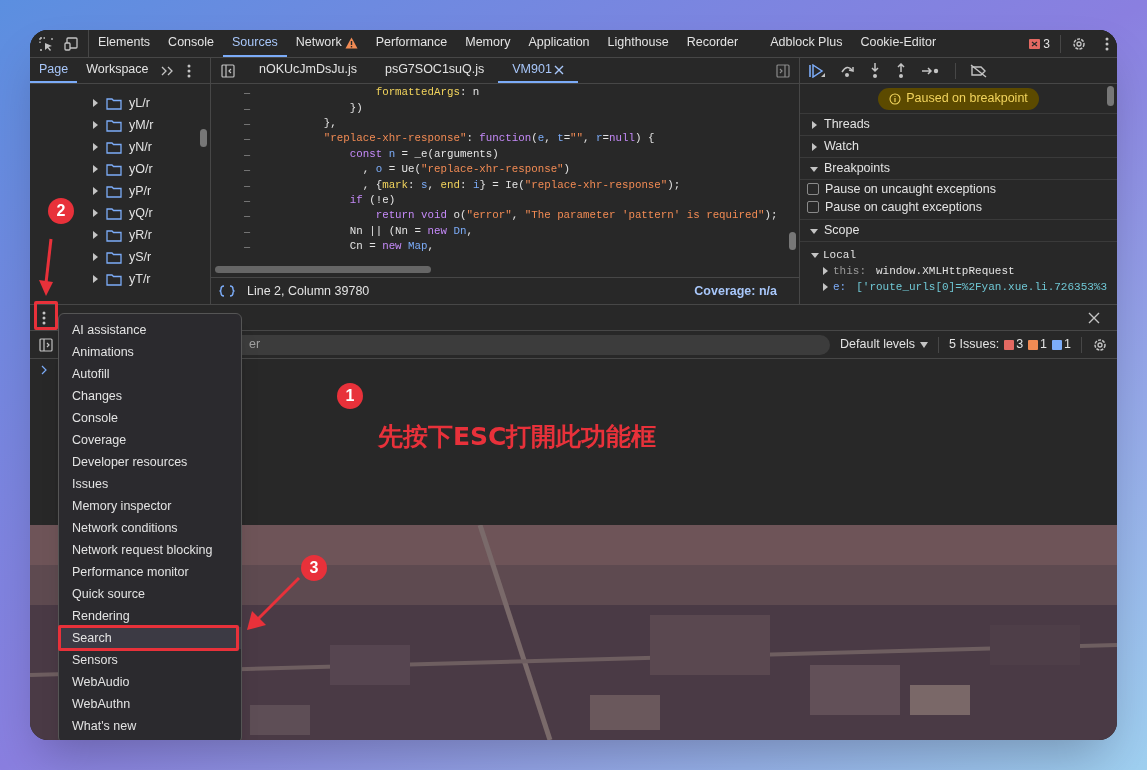 This screenshot has height=770, width=1147. What do you see at coordinates (150, 396) in the screenshot?
I see `menu-item: Changes` at bounding box center [150, 396].